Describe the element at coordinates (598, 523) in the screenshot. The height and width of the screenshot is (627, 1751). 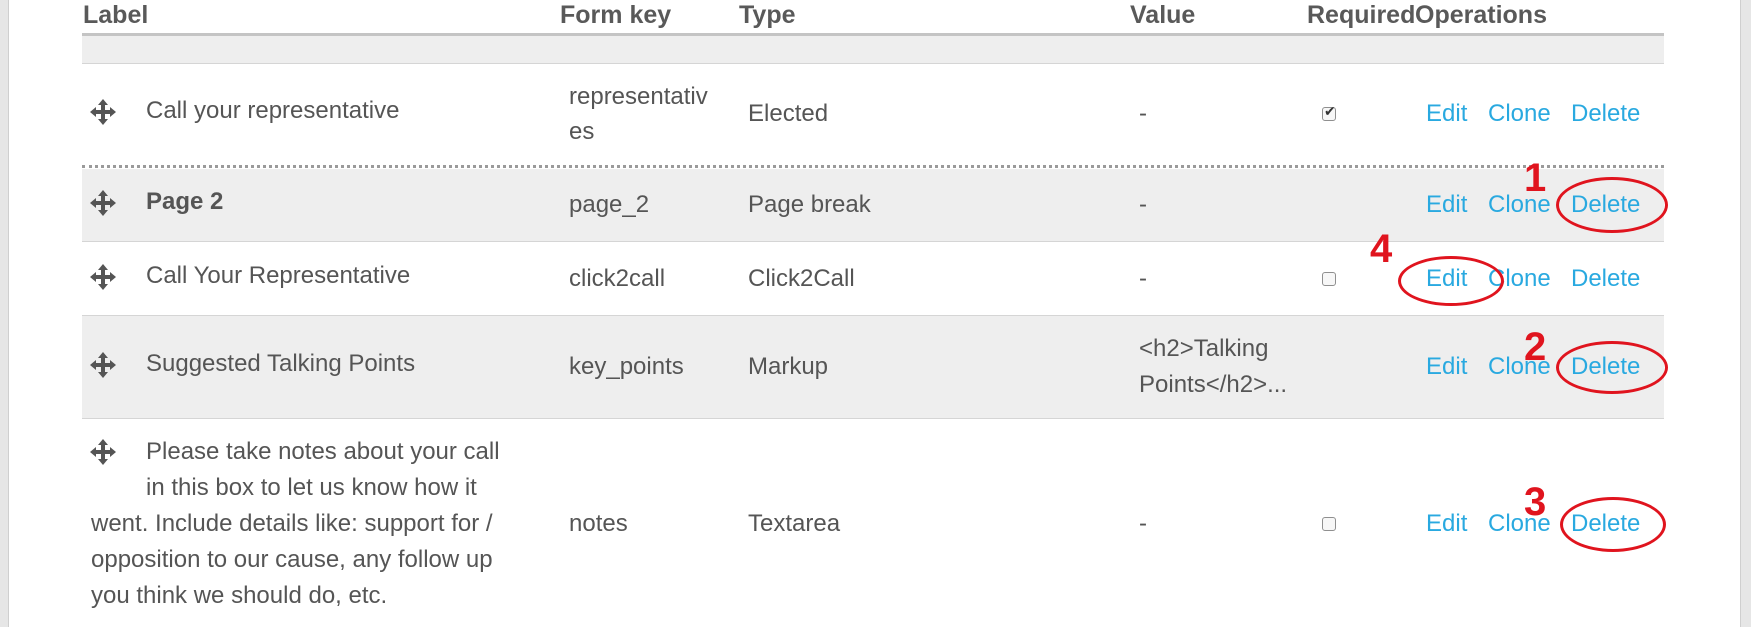
I see `row-form-key: notes` at that location.